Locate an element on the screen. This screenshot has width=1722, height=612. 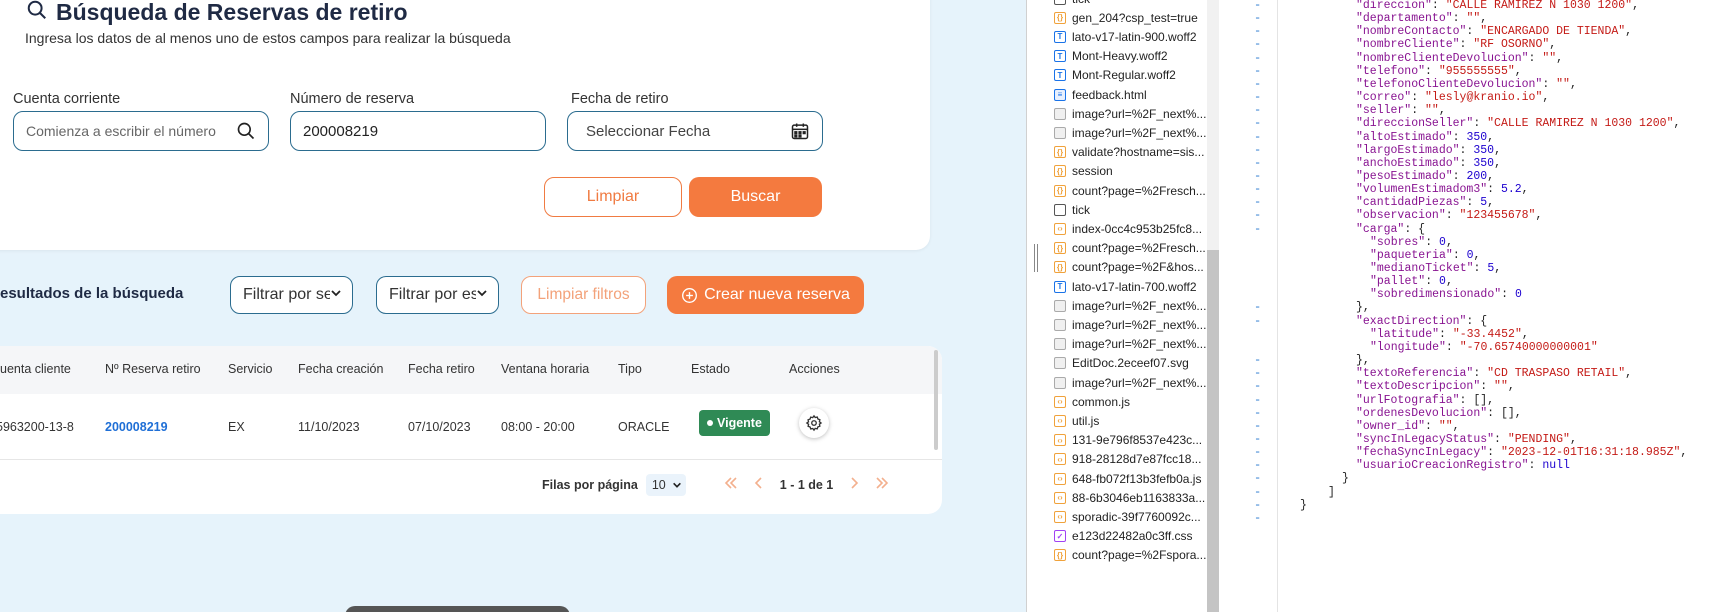
panel-resize-handle is located at coordinates (1036, 258).